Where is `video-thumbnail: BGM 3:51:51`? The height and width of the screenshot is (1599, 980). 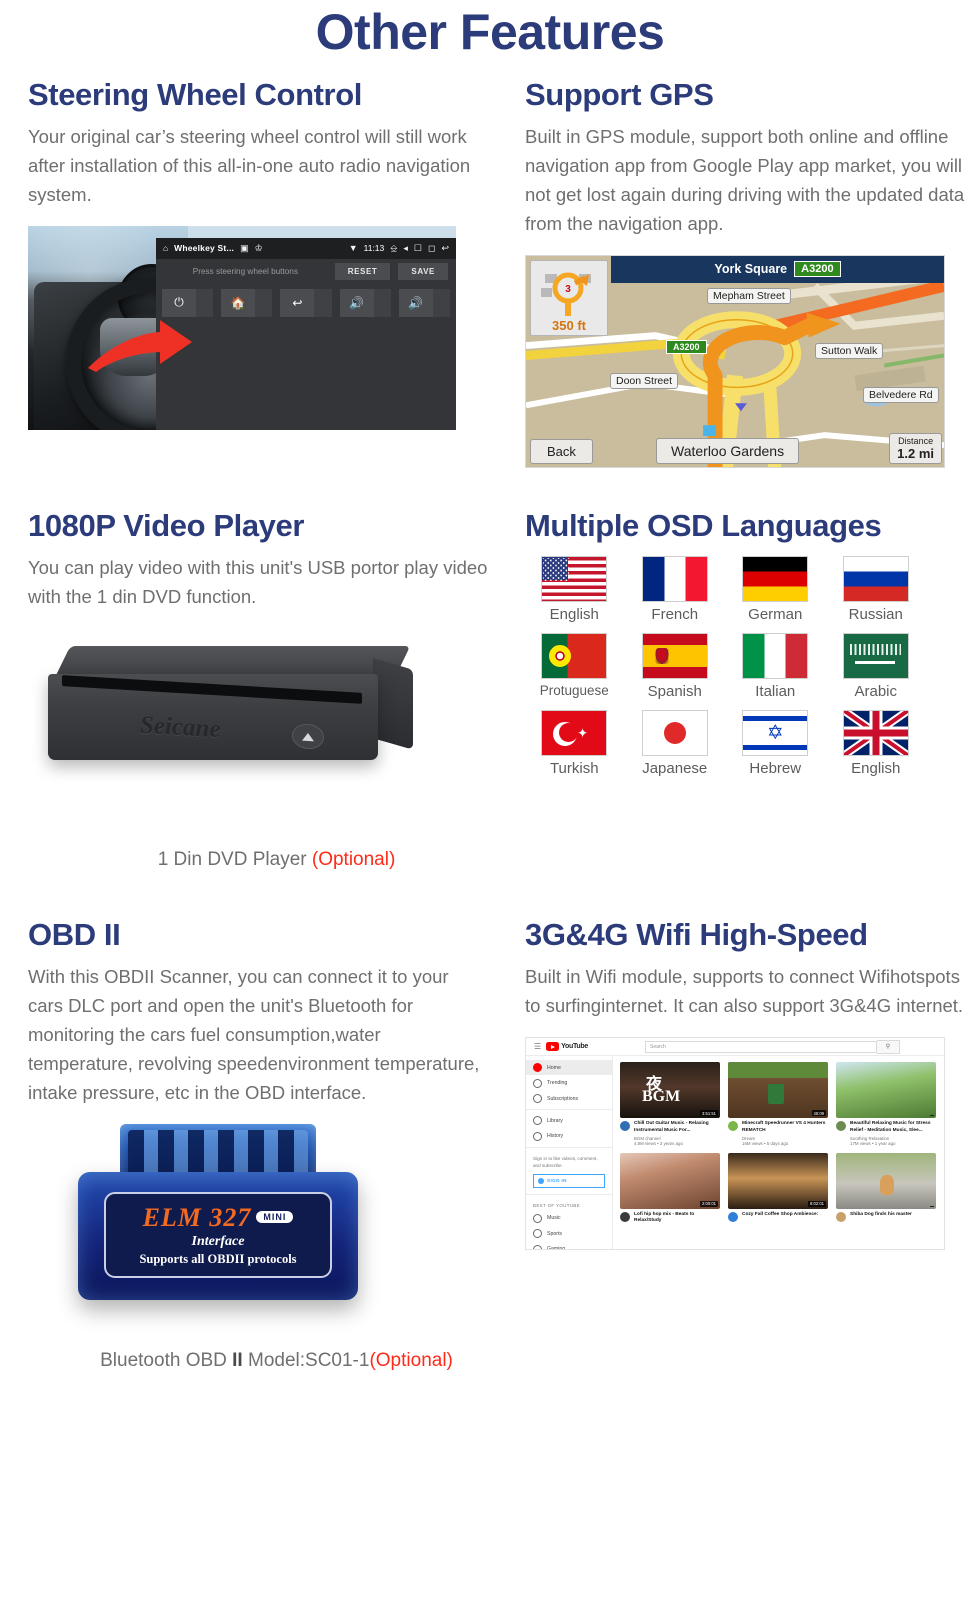 video-thumbnail: BGM 3:51:51 is located at coordinates (670, 1090).